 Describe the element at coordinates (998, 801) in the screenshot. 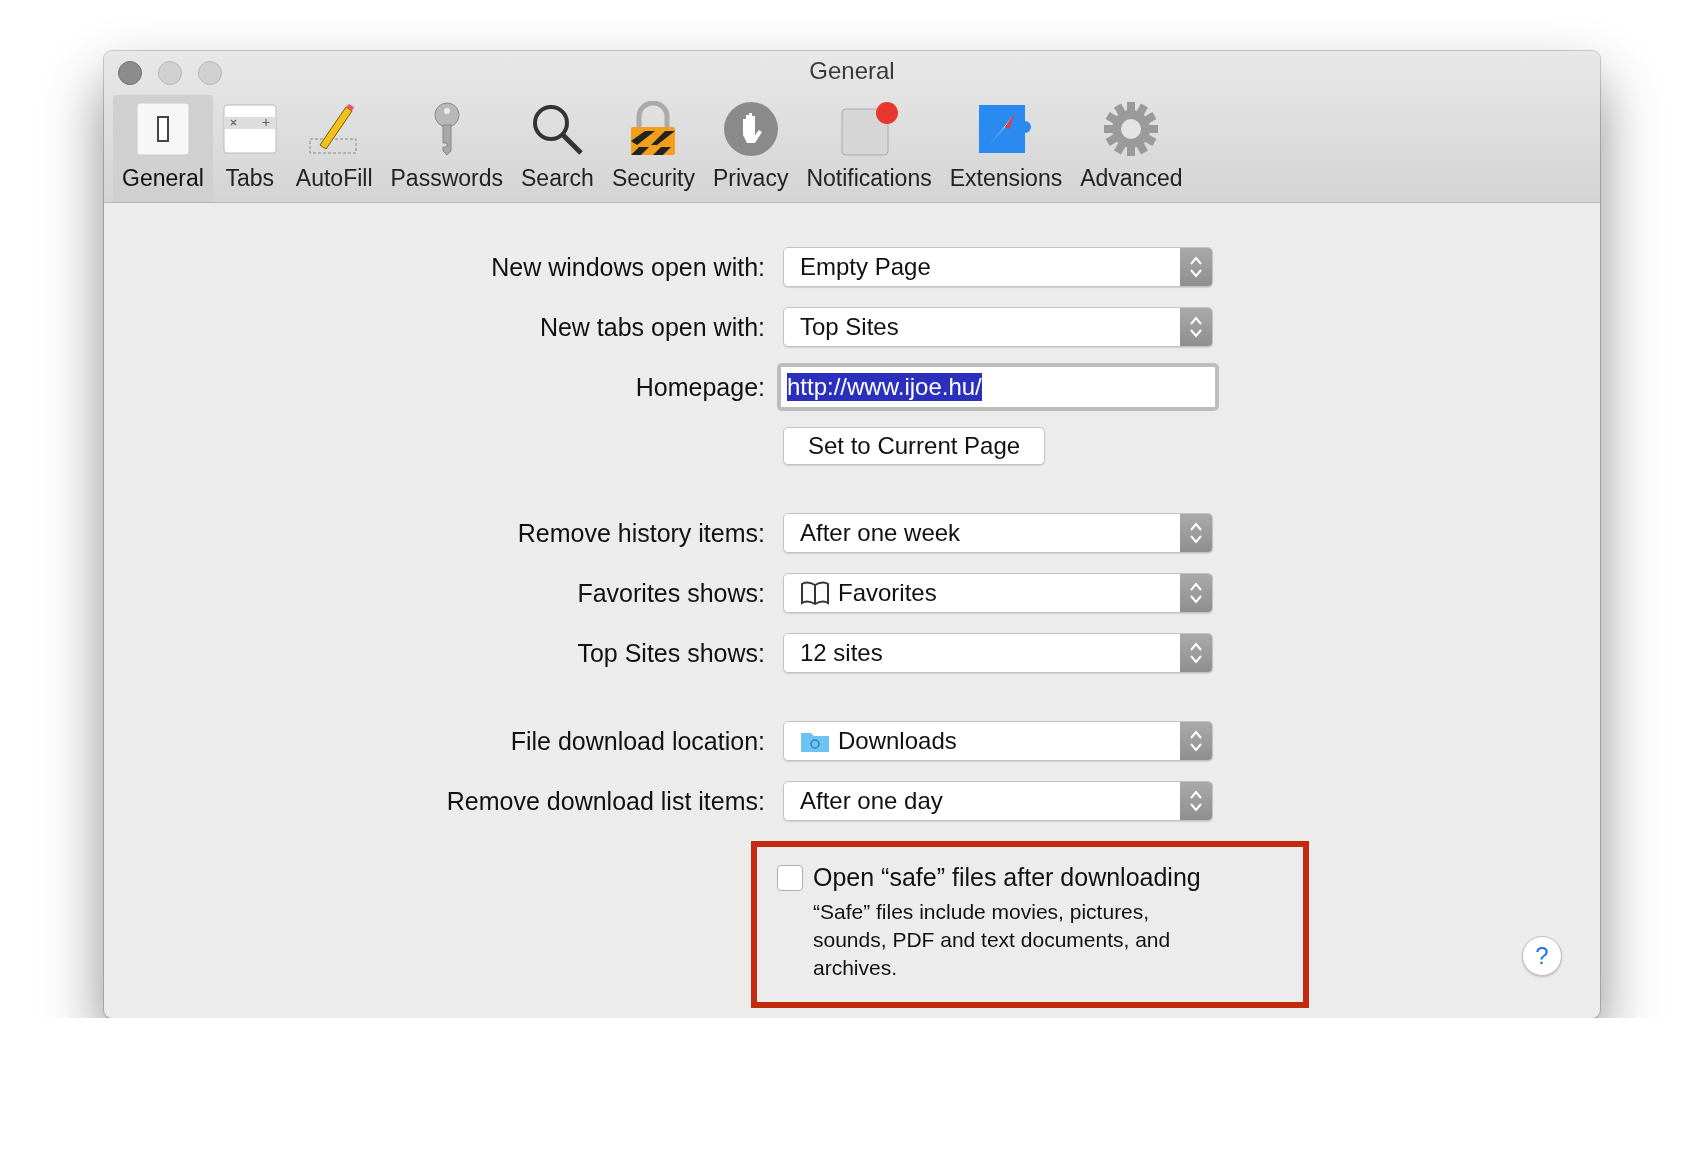

I see `popup-menu: After one day` at that location.